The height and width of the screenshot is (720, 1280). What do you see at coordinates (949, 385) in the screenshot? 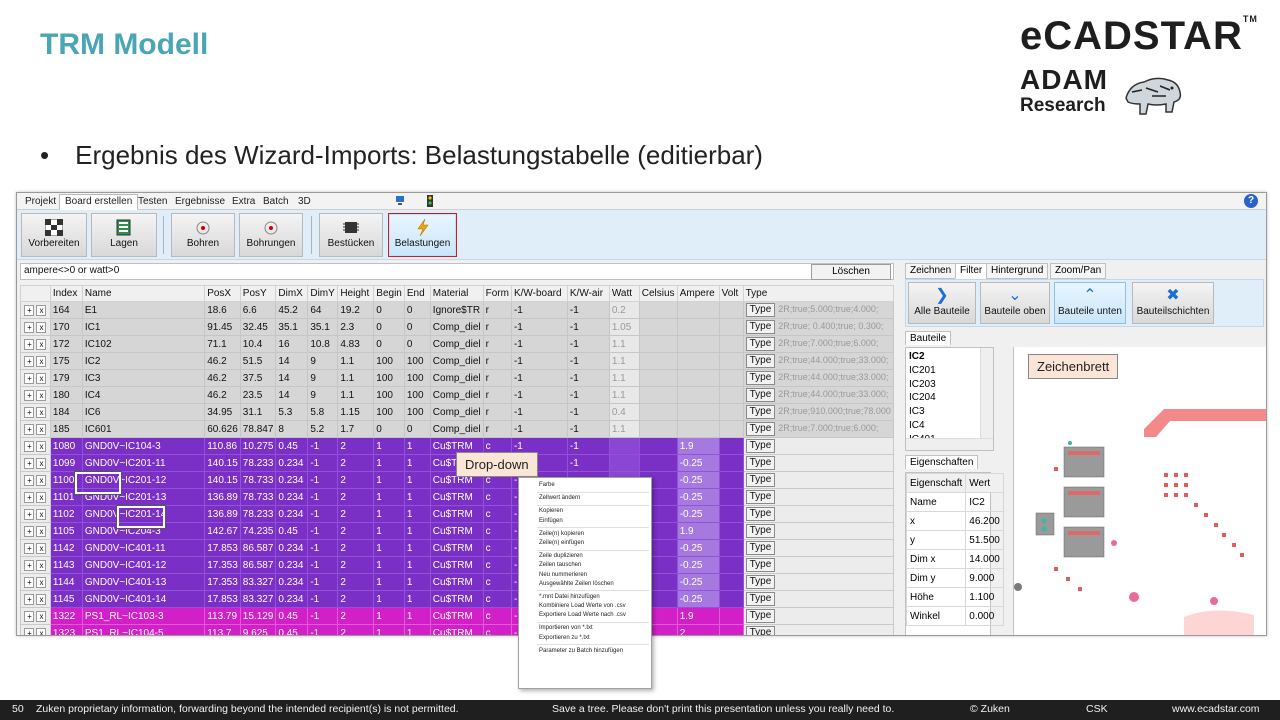
I see `list-item: IC203` at bounding box center [949, 385].